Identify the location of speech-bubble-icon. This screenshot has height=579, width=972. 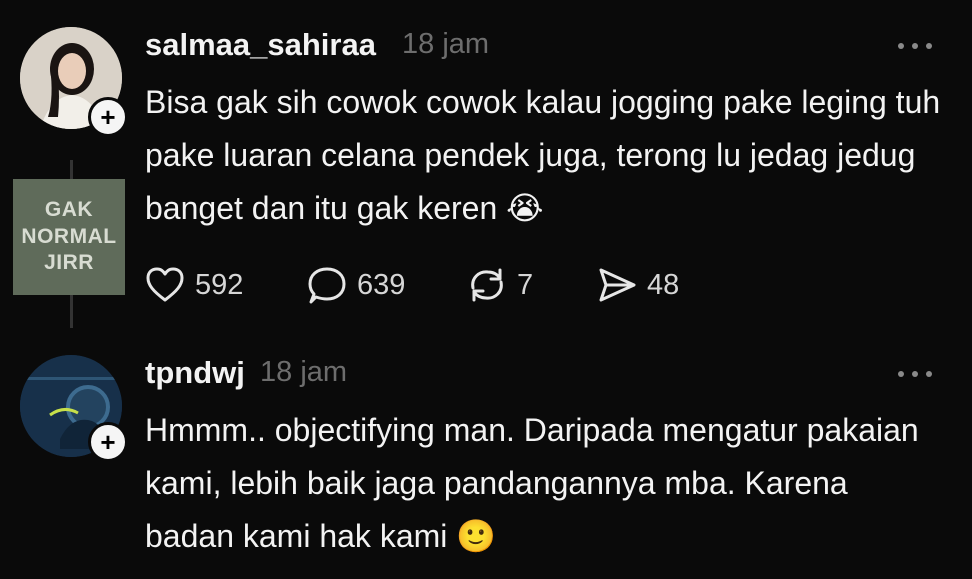
(327, 285).